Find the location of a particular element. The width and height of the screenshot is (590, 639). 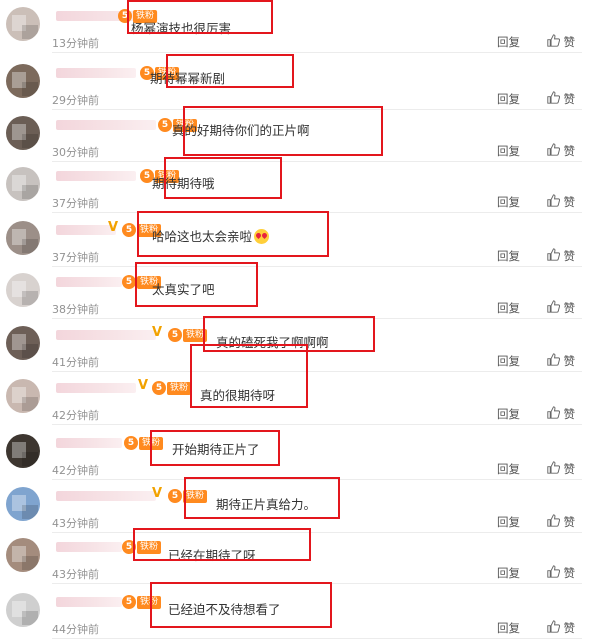

comment-time: 29分钟前 is located at coordinates (75, 100).